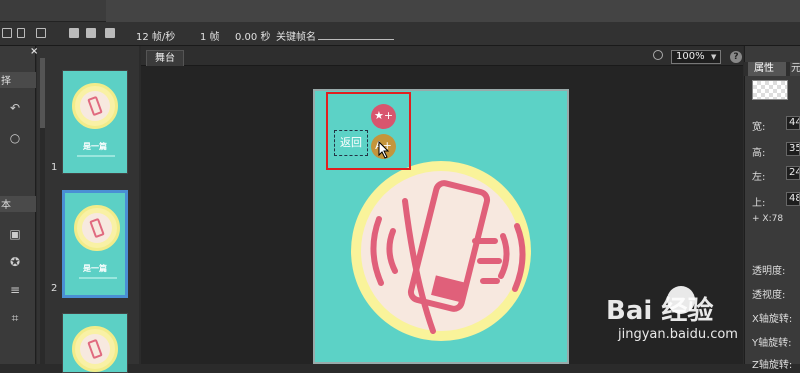 The width and height of the screenshot is (800, 373). What do you see at coordinates (74, 33) in the screenshot?
I see `frame-insert-icon` at bounding box center [74, 33].